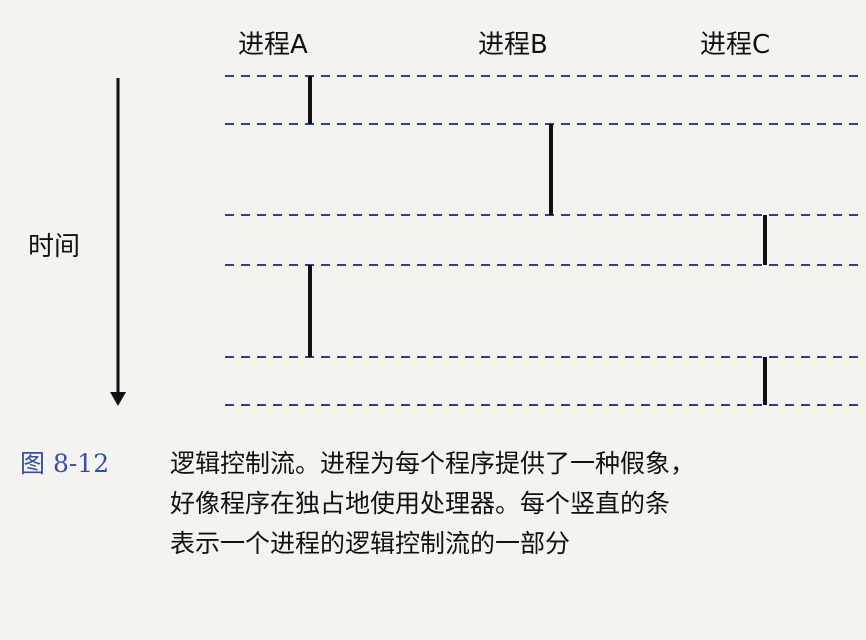 Image resolution: width=866 pixels, height=640 pixels. Describe the element at coordinates (54, 247) in the screenshot. I see `time-axis-label: 时间` at that location.